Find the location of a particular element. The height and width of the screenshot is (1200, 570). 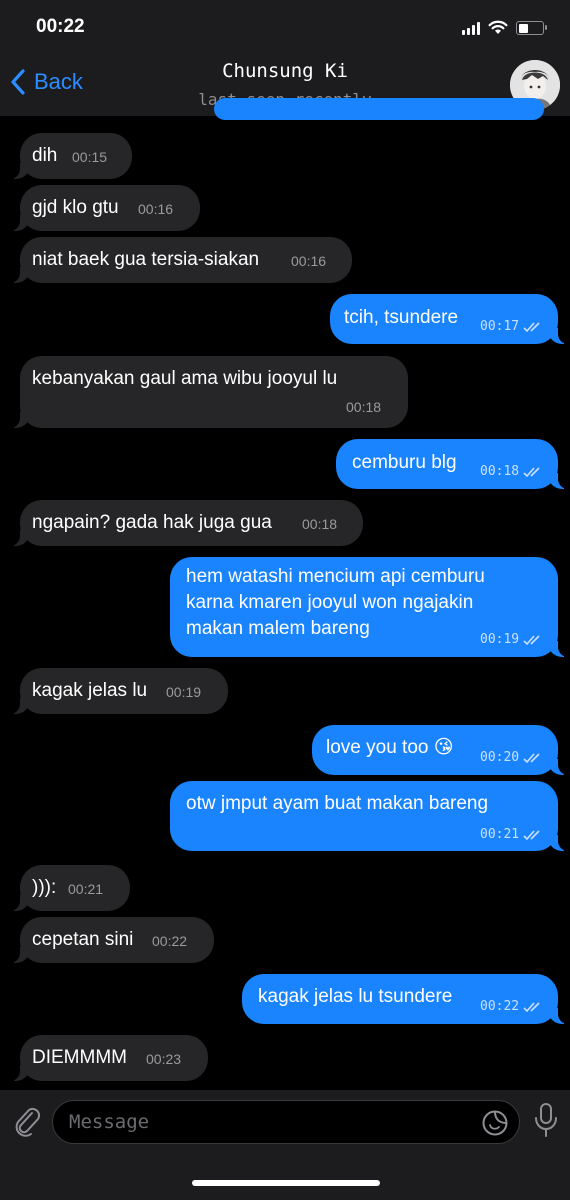

message-bubble-outgoing: cemburu blg 00:18 is located at coordinates (453, 464).